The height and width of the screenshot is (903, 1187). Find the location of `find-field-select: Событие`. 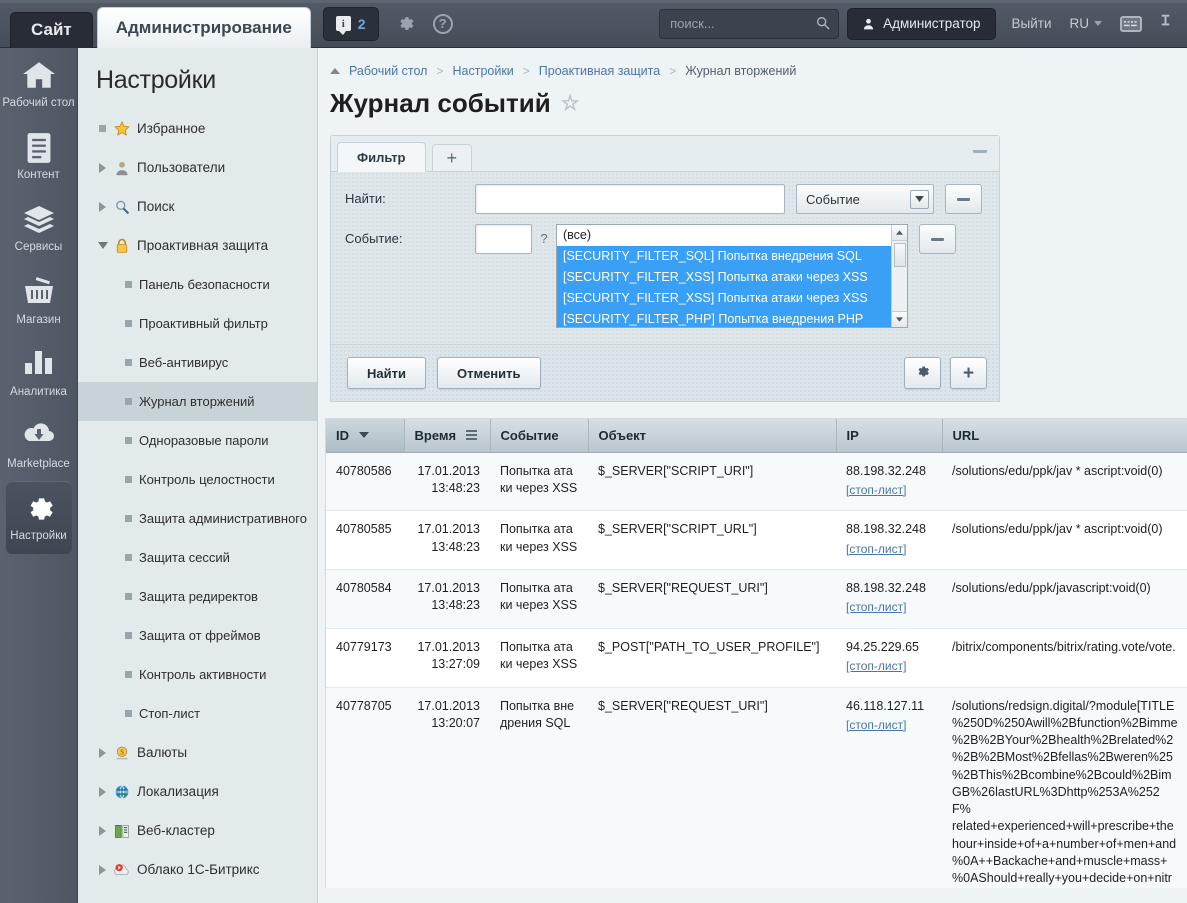

find-field-select: Событие is located at coordinates (865, 199).